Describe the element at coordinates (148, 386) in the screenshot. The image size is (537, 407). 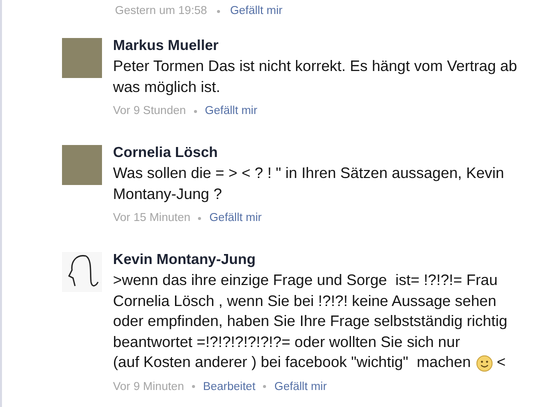
I see `timestamp: Vor 9 Minuten` at that location.